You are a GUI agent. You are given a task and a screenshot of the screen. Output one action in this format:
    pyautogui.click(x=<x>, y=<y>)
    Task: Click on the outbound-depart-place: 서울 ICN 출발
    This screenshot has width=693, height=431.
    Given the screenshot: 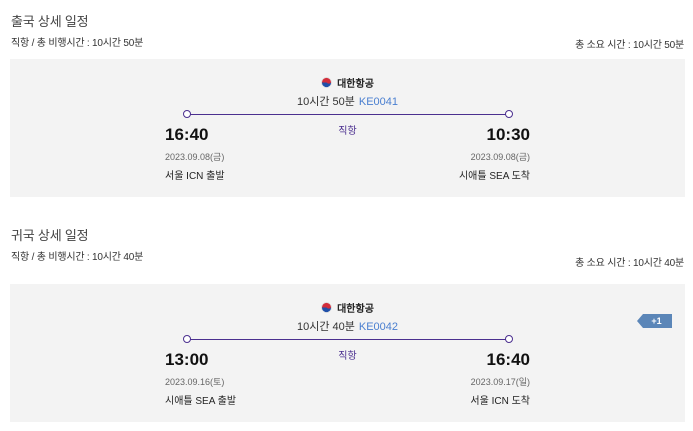 What is the action you would take?
    pyautogui.click(x=195, y=176)
    